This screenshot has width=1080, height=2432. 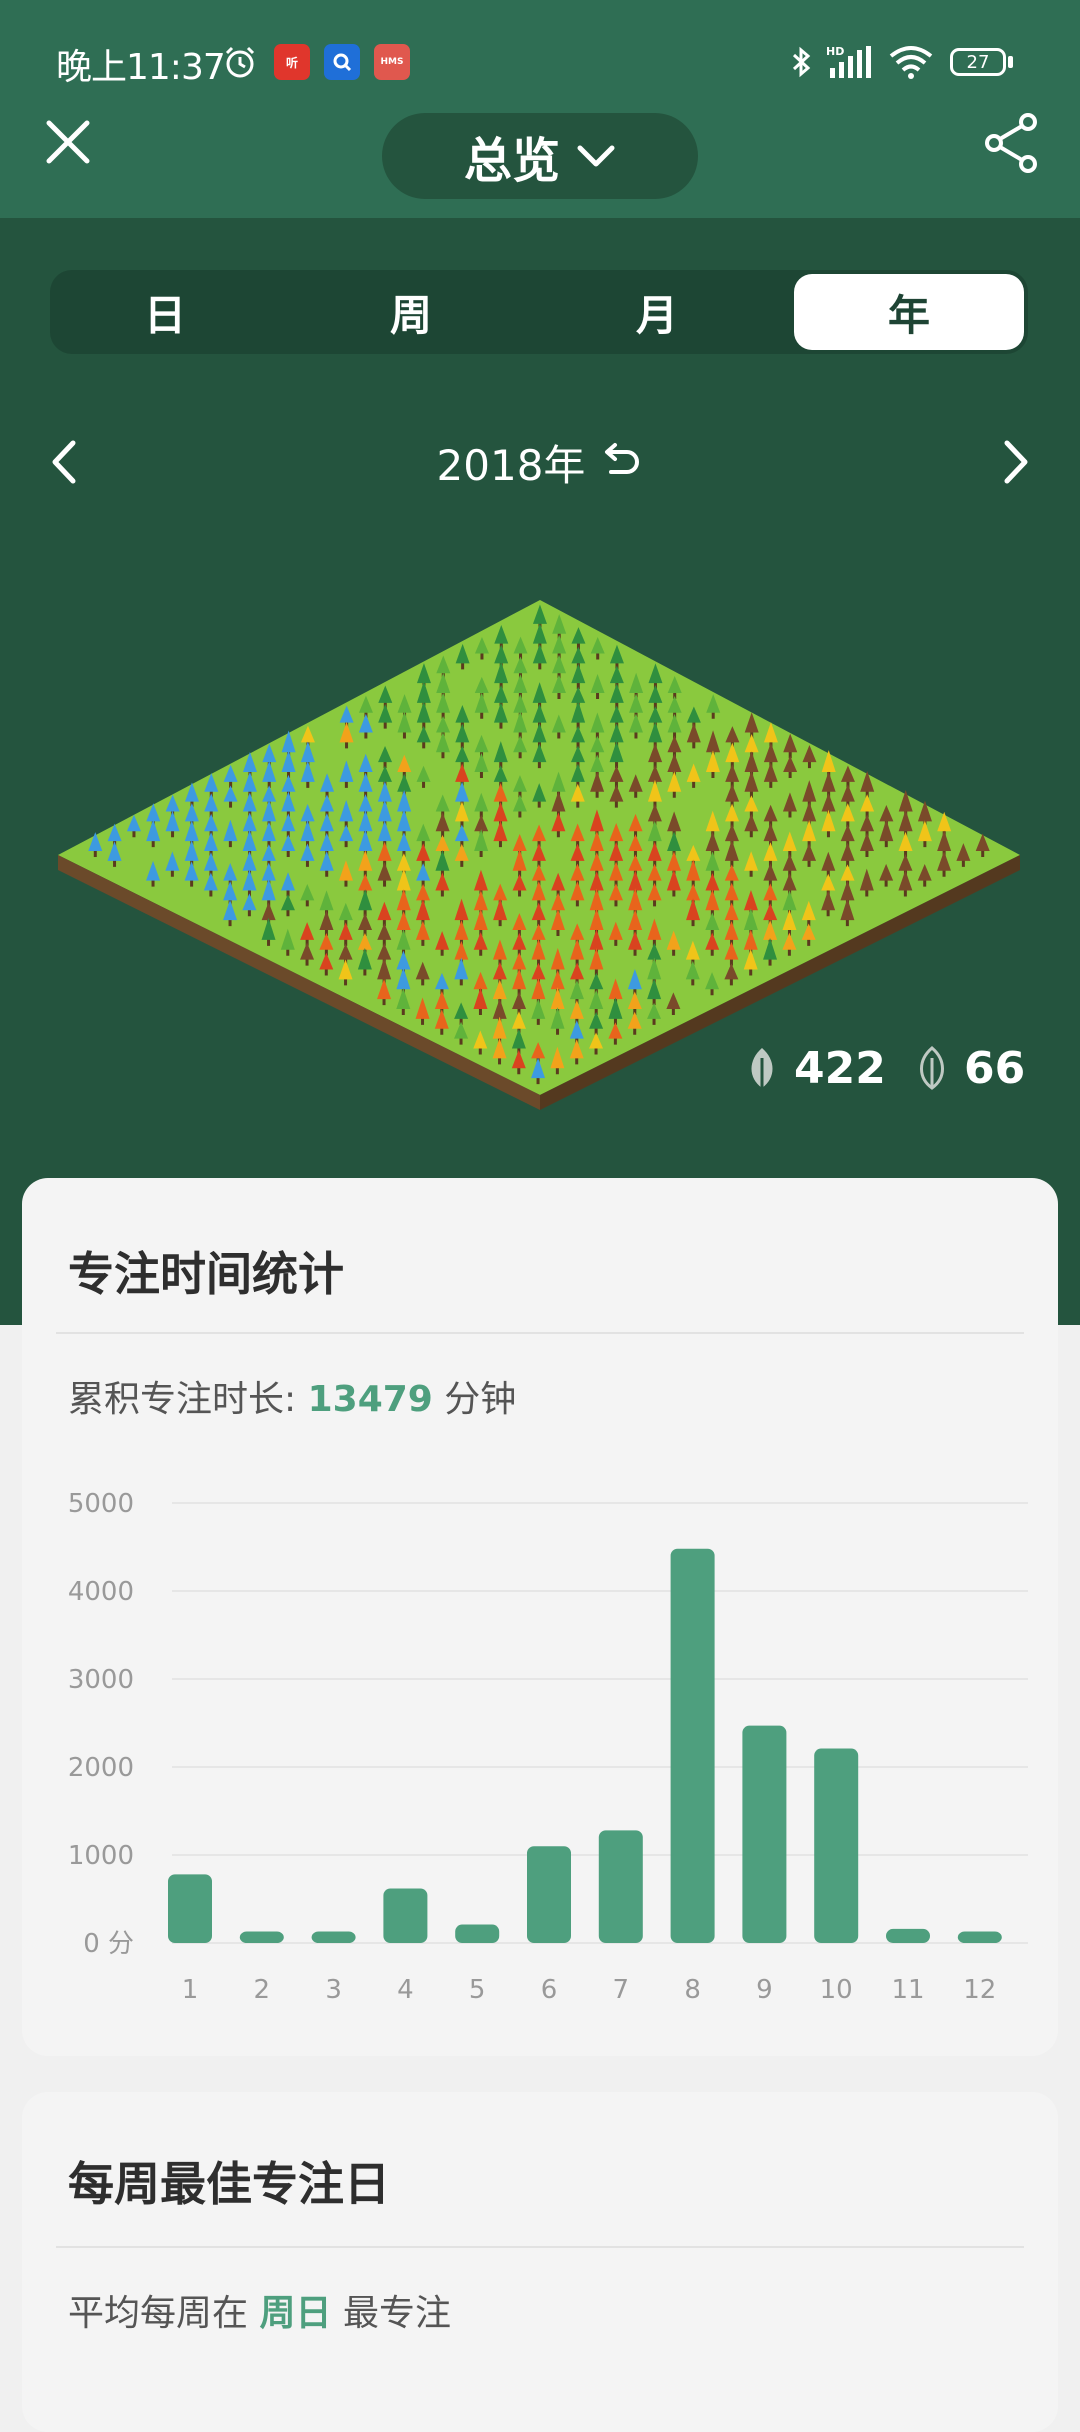 I want to click on x-tick-label: 9, so click(x=764, y=1990).